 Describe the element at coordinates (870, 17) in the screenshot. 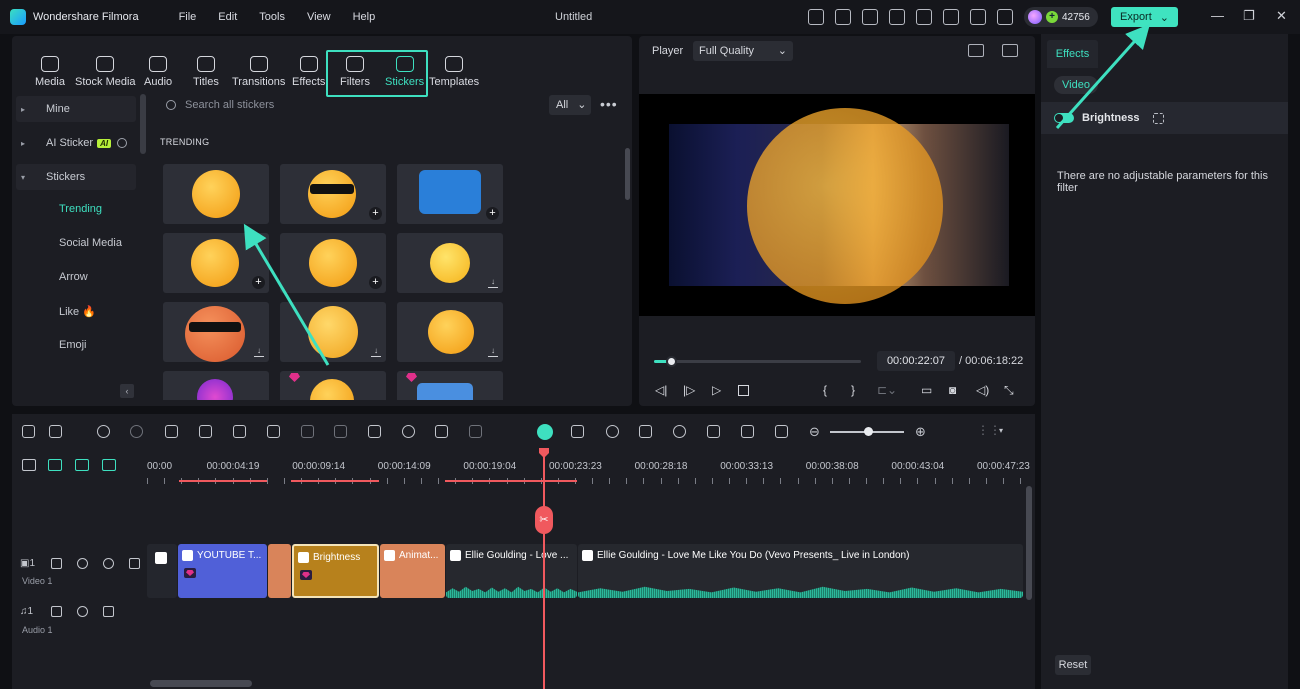

I see `tasks-icon` at that location.